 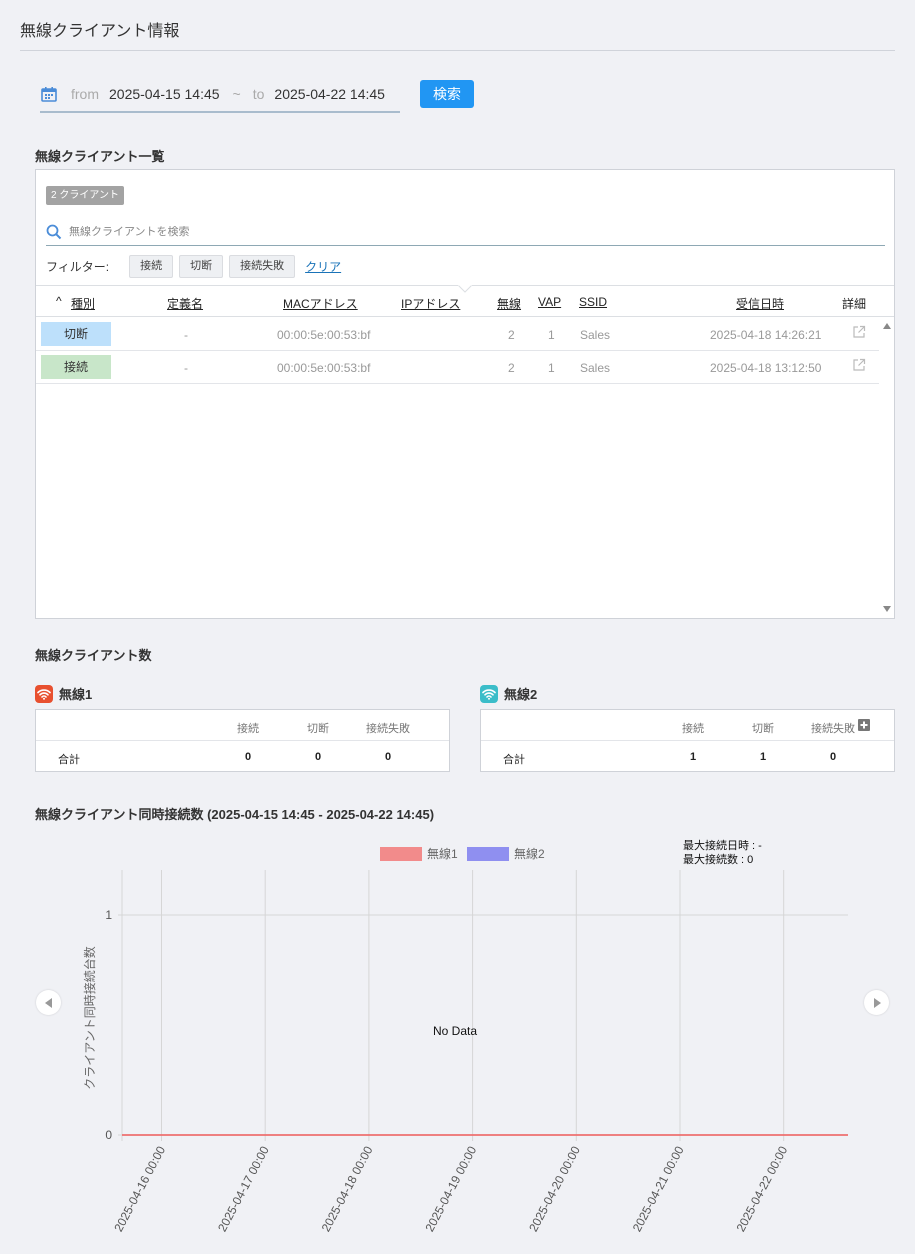 I want to click on radio2-value-failed: 0, so click(x=833, y=757).